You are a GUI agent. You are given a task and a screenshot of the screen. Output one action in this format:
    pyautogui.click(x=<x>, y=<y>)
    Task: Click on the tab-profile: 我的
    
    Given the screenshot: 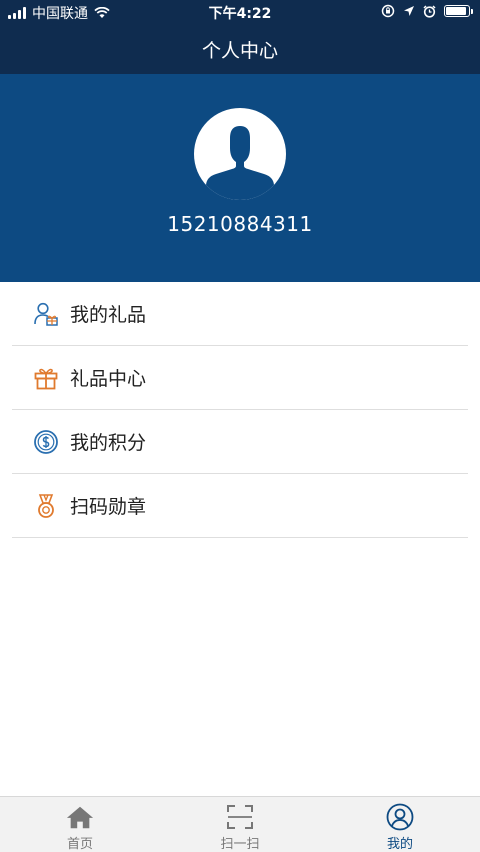 What is the action you would take?
    pyautogui.click(x=400, y=824)
    